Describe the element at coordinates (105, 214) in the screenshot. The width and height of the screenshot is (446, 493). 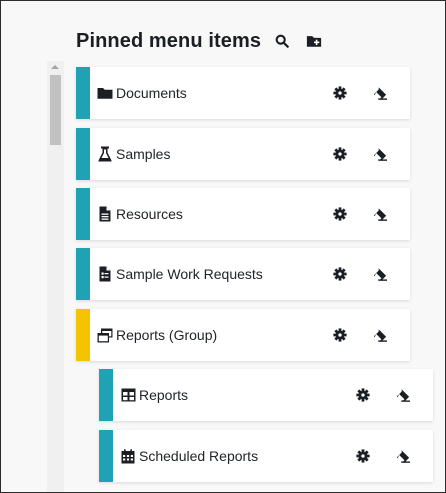
I see `file-icon` at that location.